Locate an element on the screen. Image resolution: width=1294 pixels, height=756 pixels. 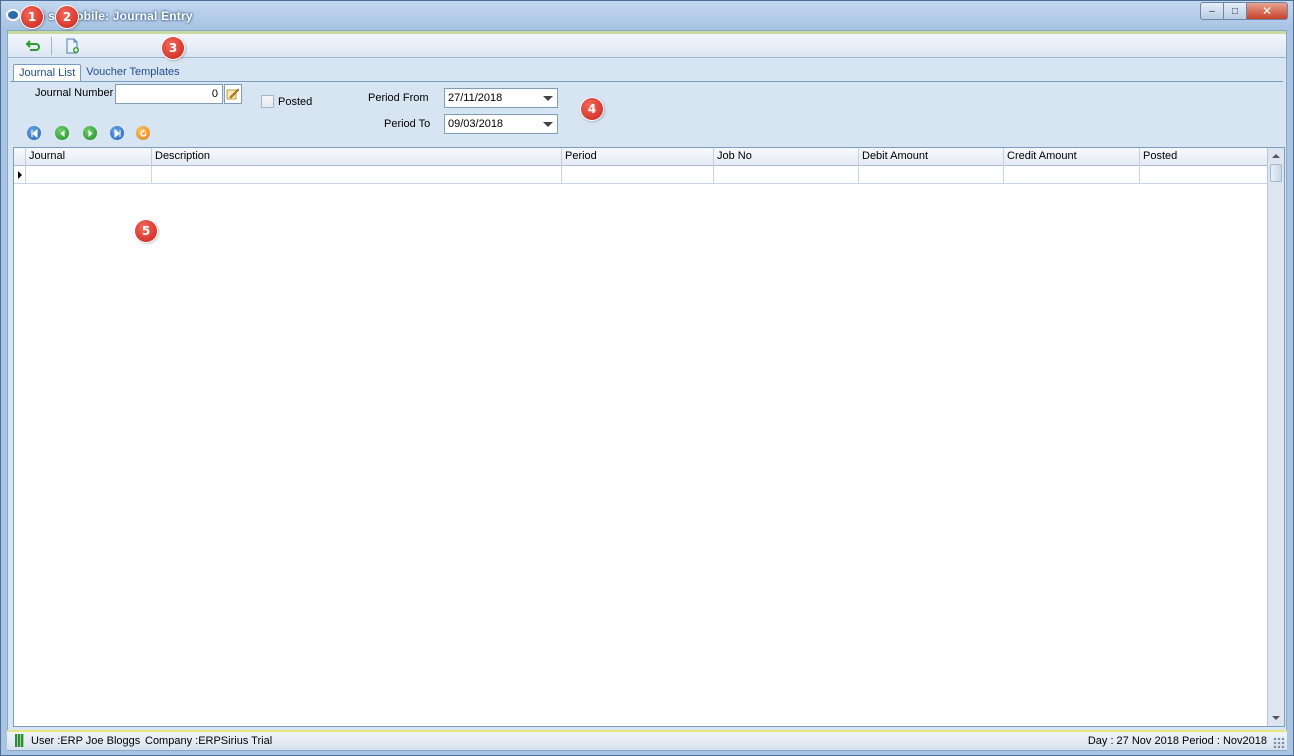
status-company: Company :ERPSirius Trial is located at coordinates (209, 741).